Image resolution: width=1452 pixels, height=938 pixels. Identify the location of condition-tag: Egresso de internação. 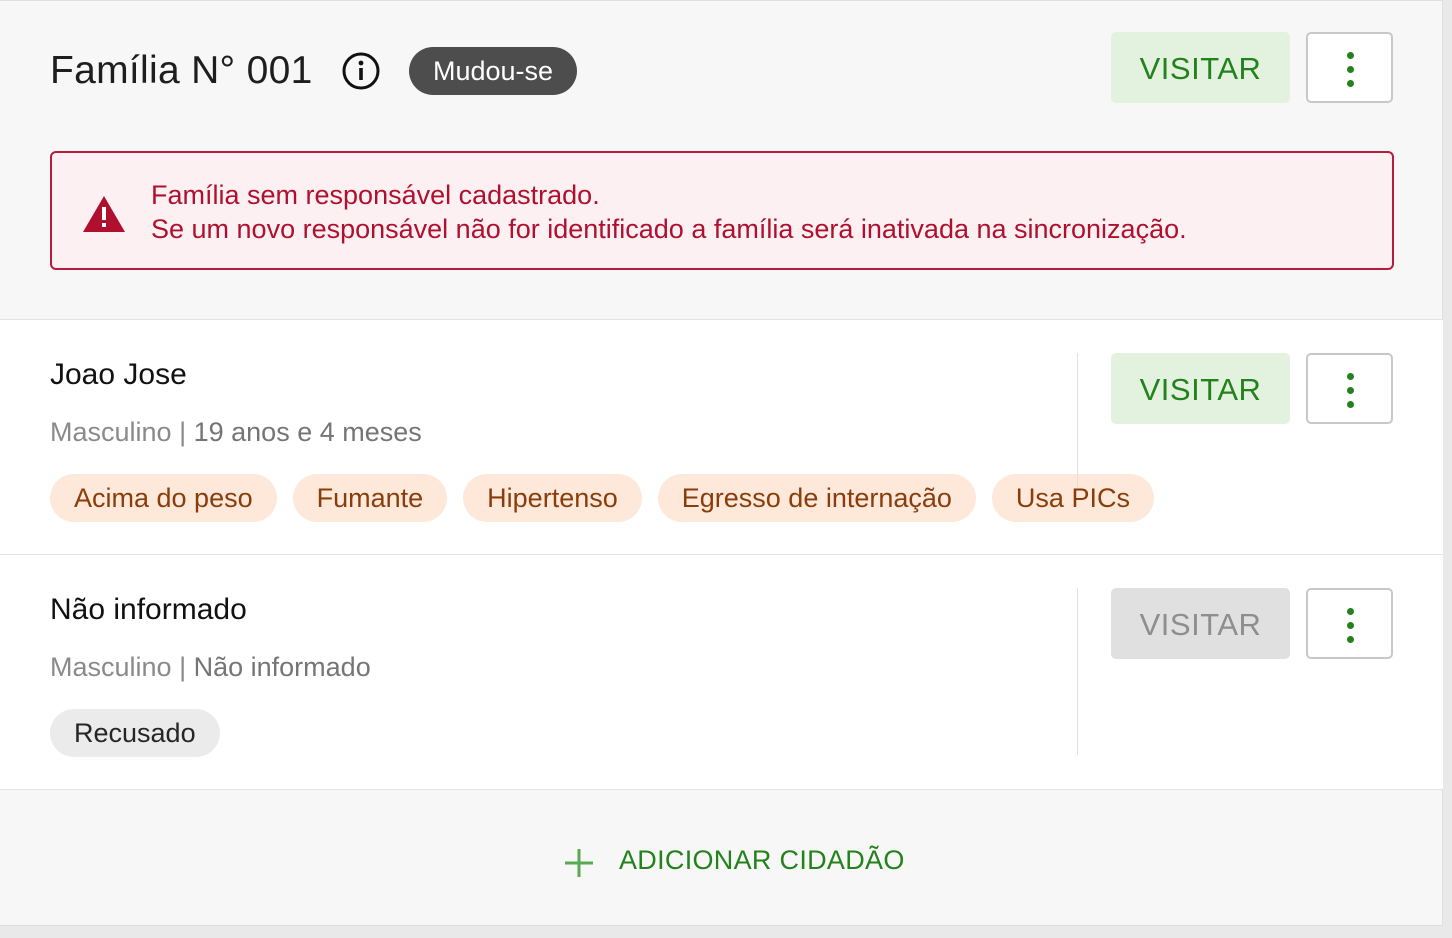
(816, 498).